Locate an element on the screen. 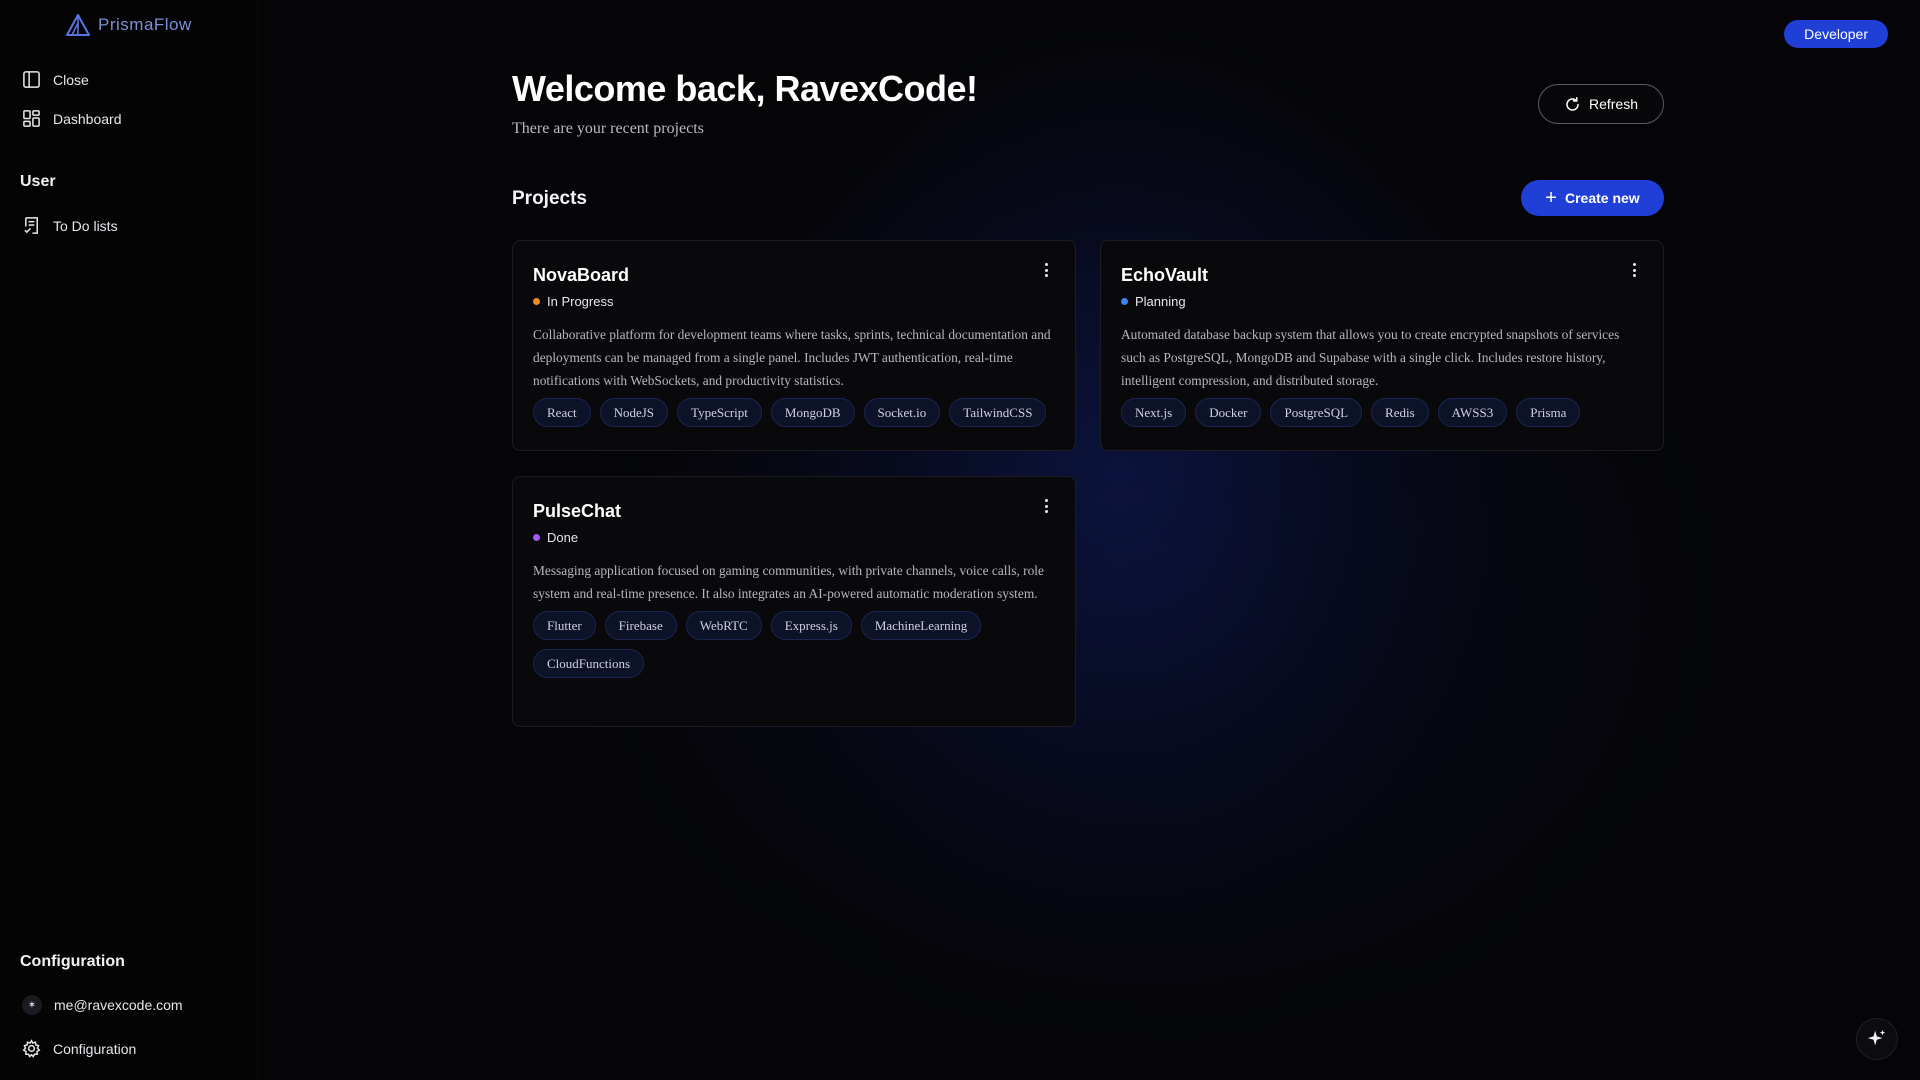 The height and width of the screenshot is (1080, 1920). status-label: Done is located at coordinates (563, 537).